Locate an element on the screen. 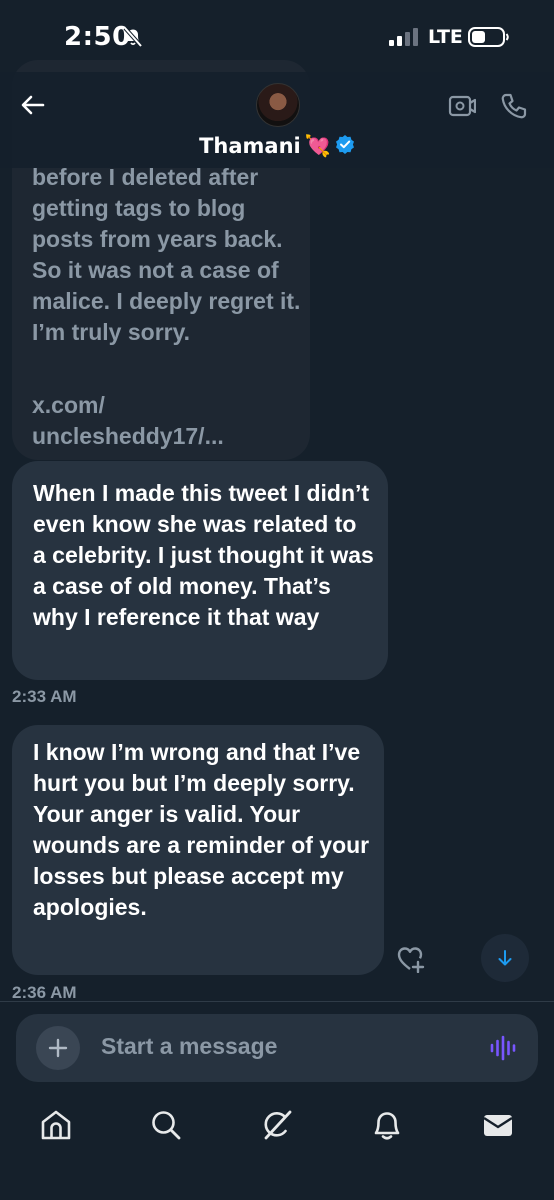  status-time: 2:50 is located at coordinates (97, 37).